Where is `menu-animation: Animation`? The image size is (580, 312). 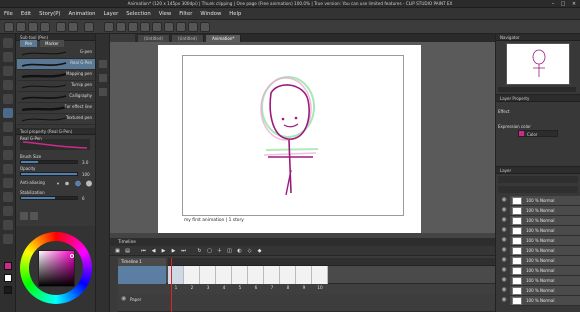
menu-animation: Animation is located at coordinates (81, 14).